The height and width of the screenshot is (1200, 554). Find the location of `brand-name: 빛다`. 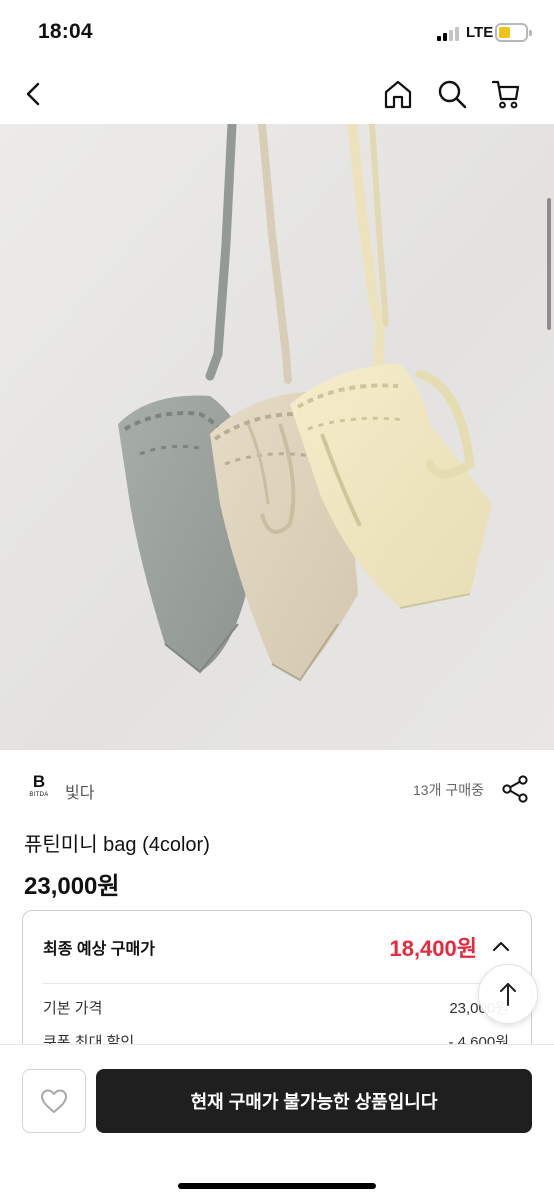

brand-name: 빛다 is located at coordinates (79, 791).